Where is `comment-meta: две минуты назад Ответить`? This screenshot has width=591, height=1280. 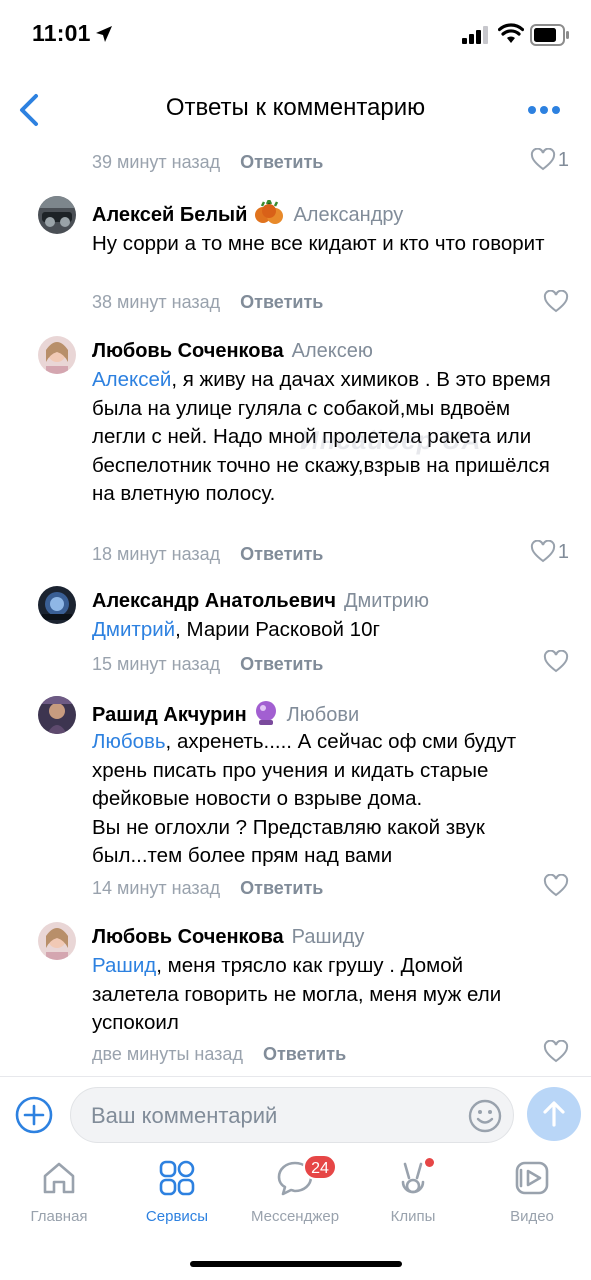 comment-meta: две минуты назад Ответить is located at coordinates (219, 1054).